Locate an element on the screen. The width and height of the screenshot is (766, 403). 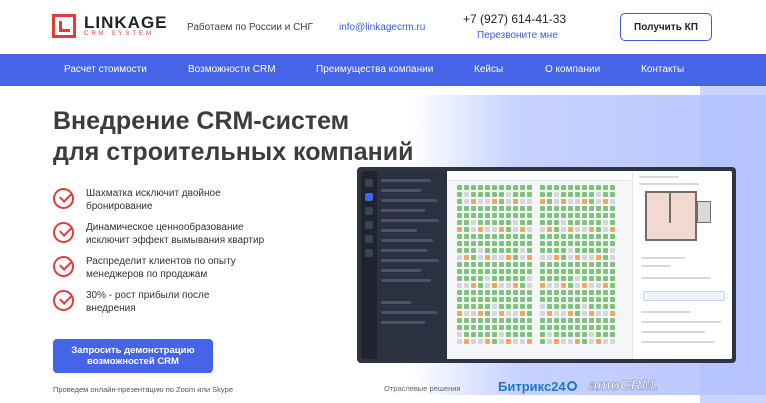
nav-item-cases: Кейсы is located at coordinates (488, 69).